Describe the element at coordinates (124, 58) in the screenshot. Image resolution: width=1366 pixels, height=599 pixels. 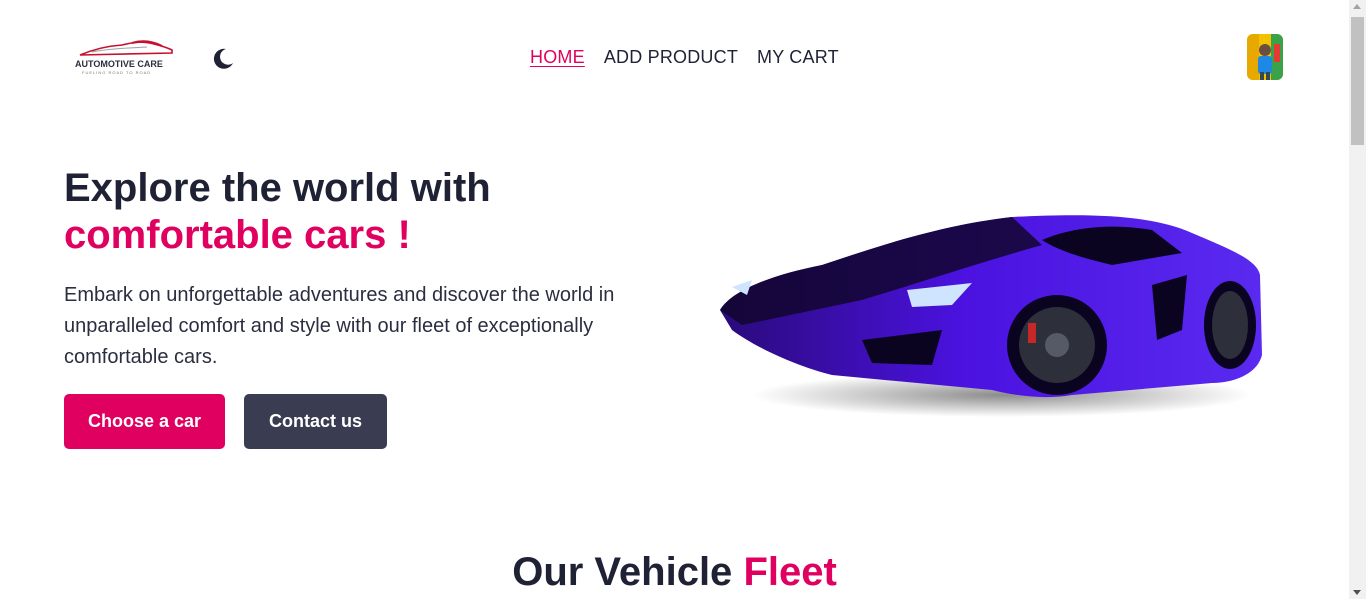
I see `brand-logo: AUTOMOTIVE CARE FUELING ROAD TO ROAD` at that location.